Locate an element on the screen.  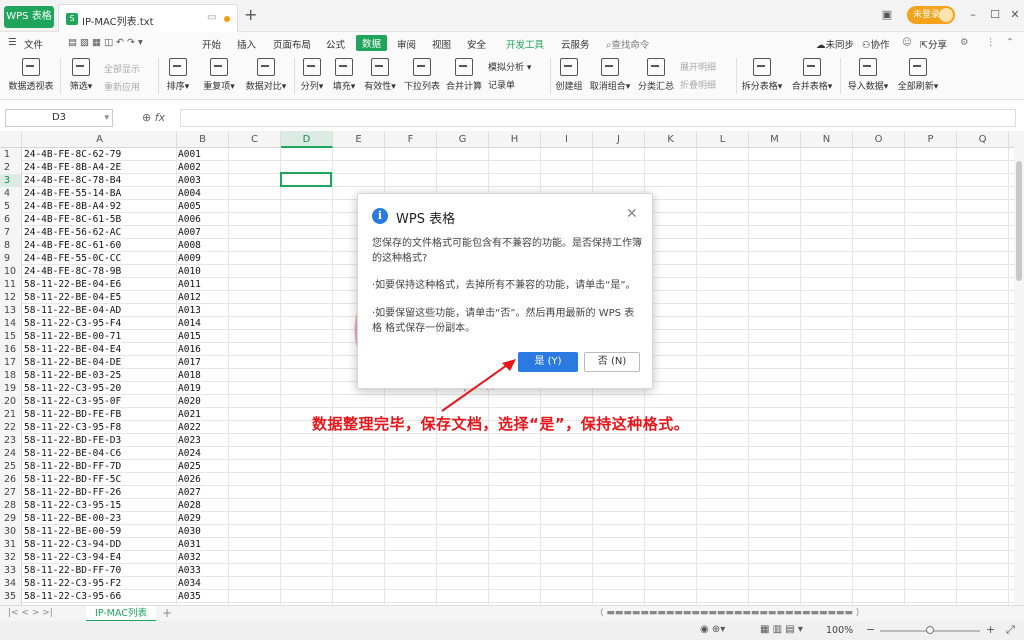
cell-mac-address: 58-11-22-BD-FE-FB is located at coordinates (72, 414).